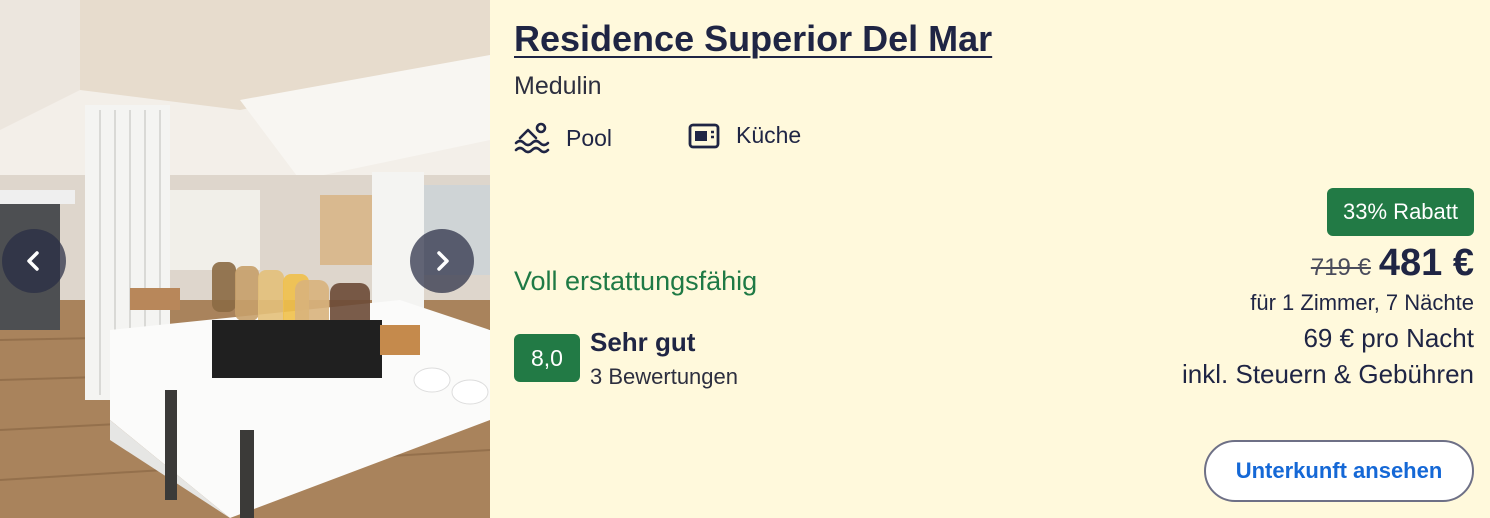 This screenshot has height=518, width=1490. I want to click on refund-status: Voll erstattungsfähig, so click(636, 281).